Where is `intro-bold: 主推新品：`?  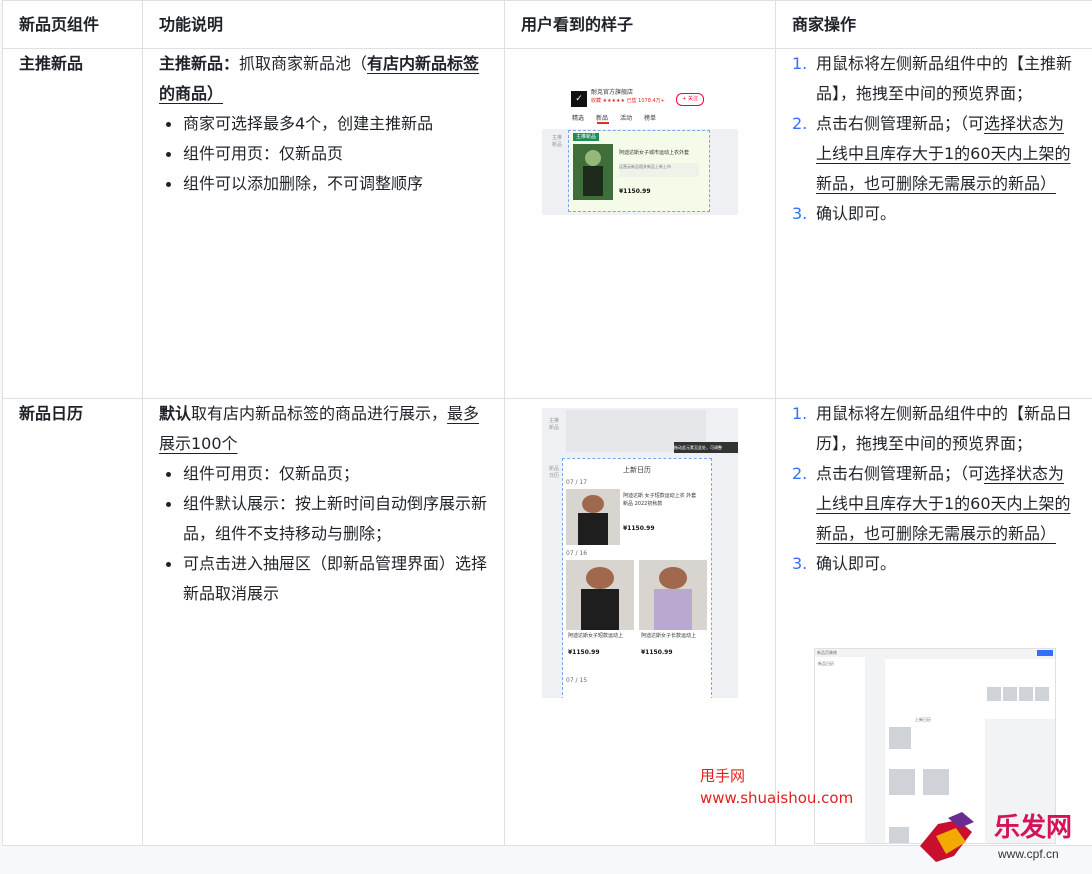
intro-bold: 主推新品： is located at coordinates (199, 63).